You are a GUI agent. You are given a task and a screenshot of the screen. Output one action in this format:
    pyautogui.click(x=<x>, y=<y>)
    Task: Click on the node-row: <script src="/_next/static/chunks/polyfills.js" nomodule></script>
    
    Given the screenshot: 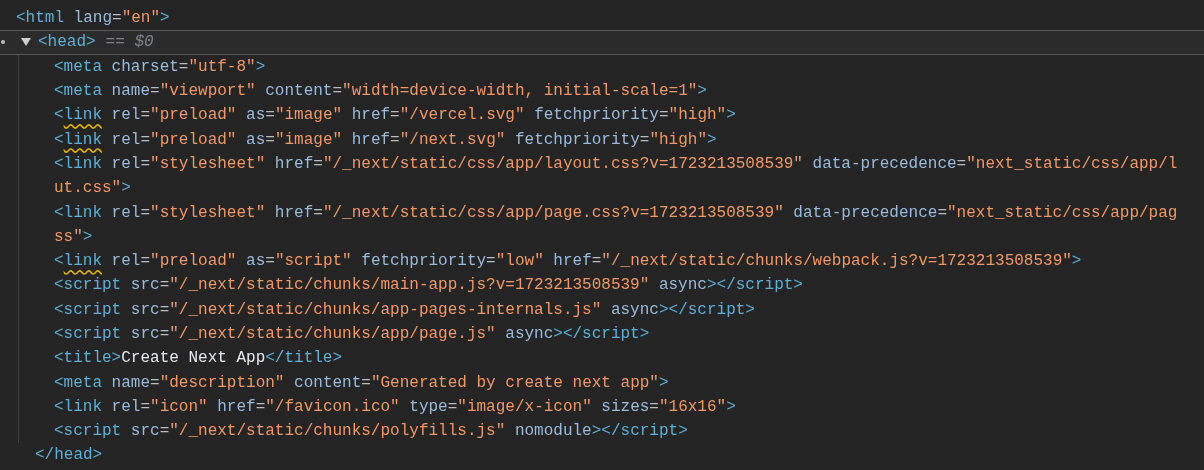 What is the action you would take?
    pyautogui.click(x=602, y=431)
    